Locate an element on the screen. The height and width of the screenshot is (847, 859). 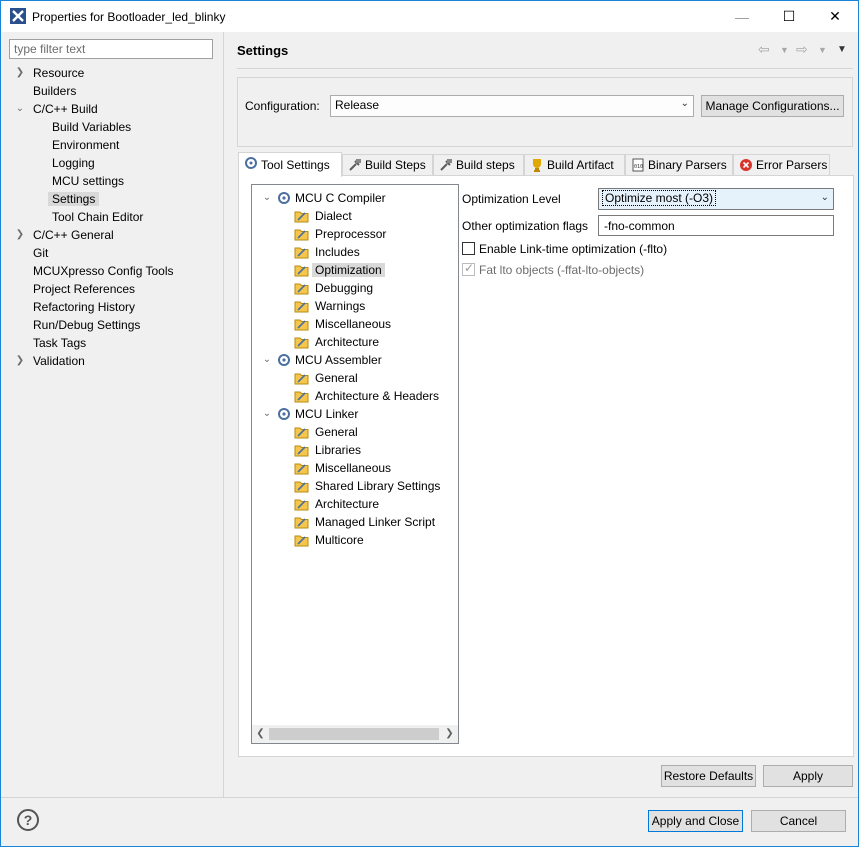
nav-item-mcuxpresso-config-tools: MCUXpresso Config Tools is located at coordinates (103, 271).